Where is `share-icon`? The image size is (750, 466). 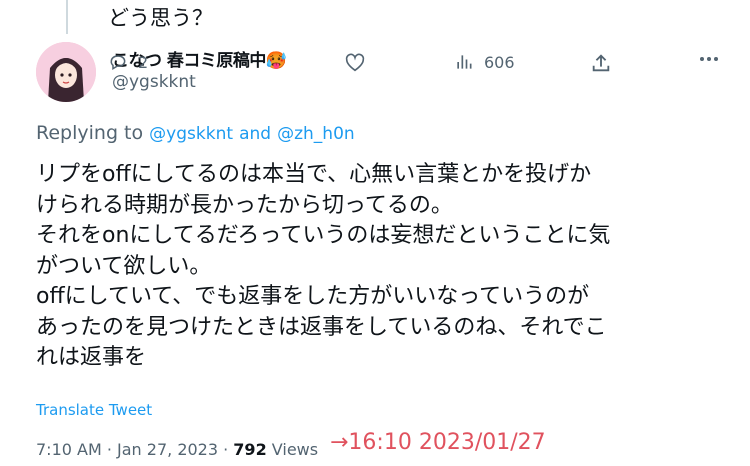 share-icon is located at coordinates (601, 63).